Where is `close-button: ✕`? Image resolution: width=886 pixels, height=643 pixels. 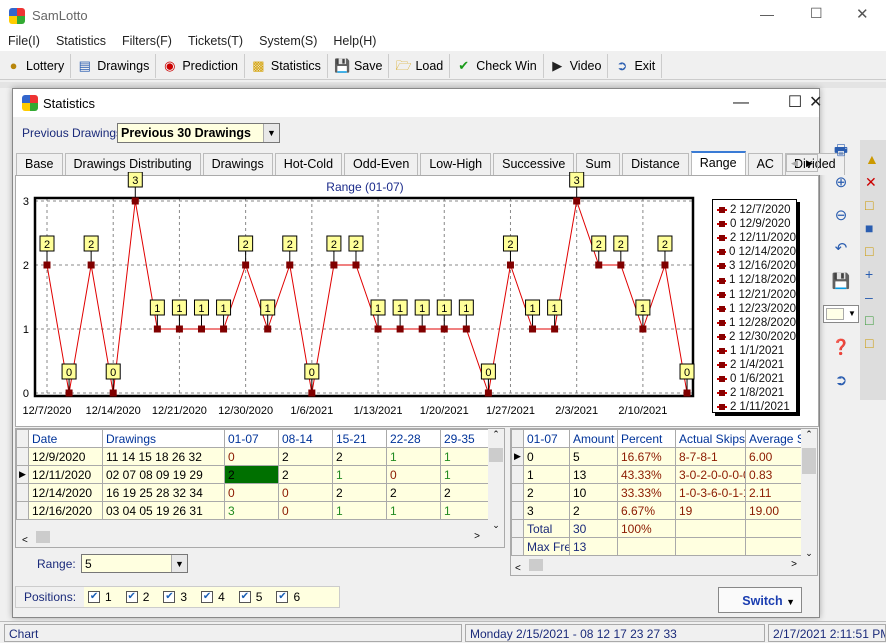 close-button: ✕ is located at coordinates (862, 14).